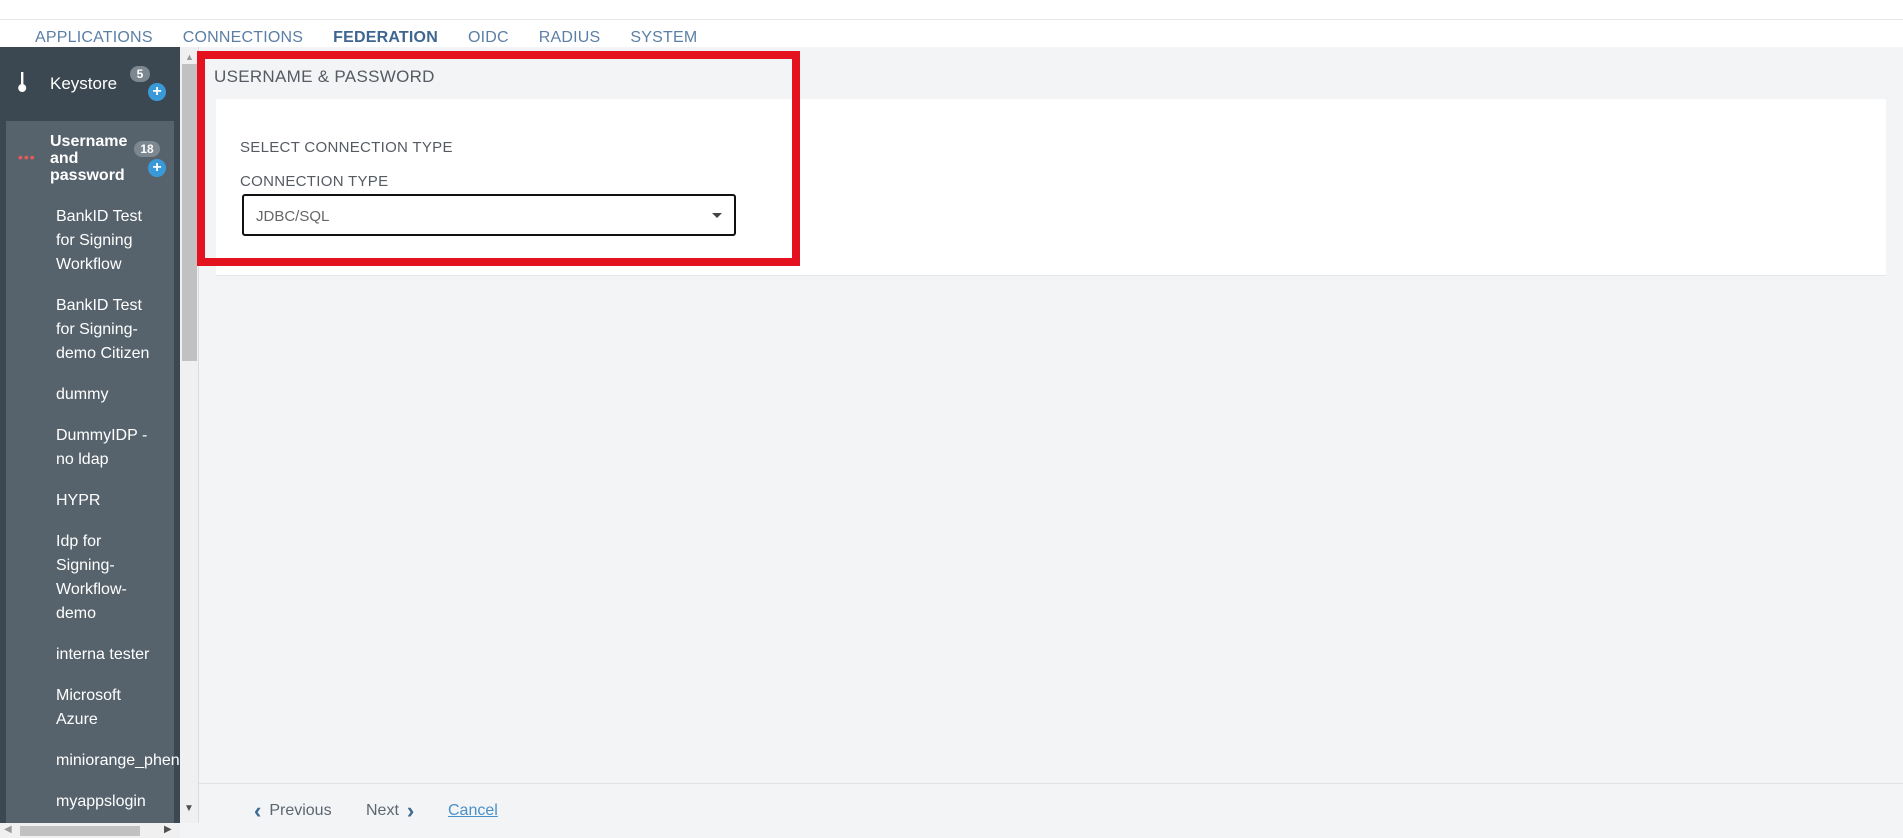  I want to click on sidebar-item-interna-tester: interna tester, so click(106, 655).